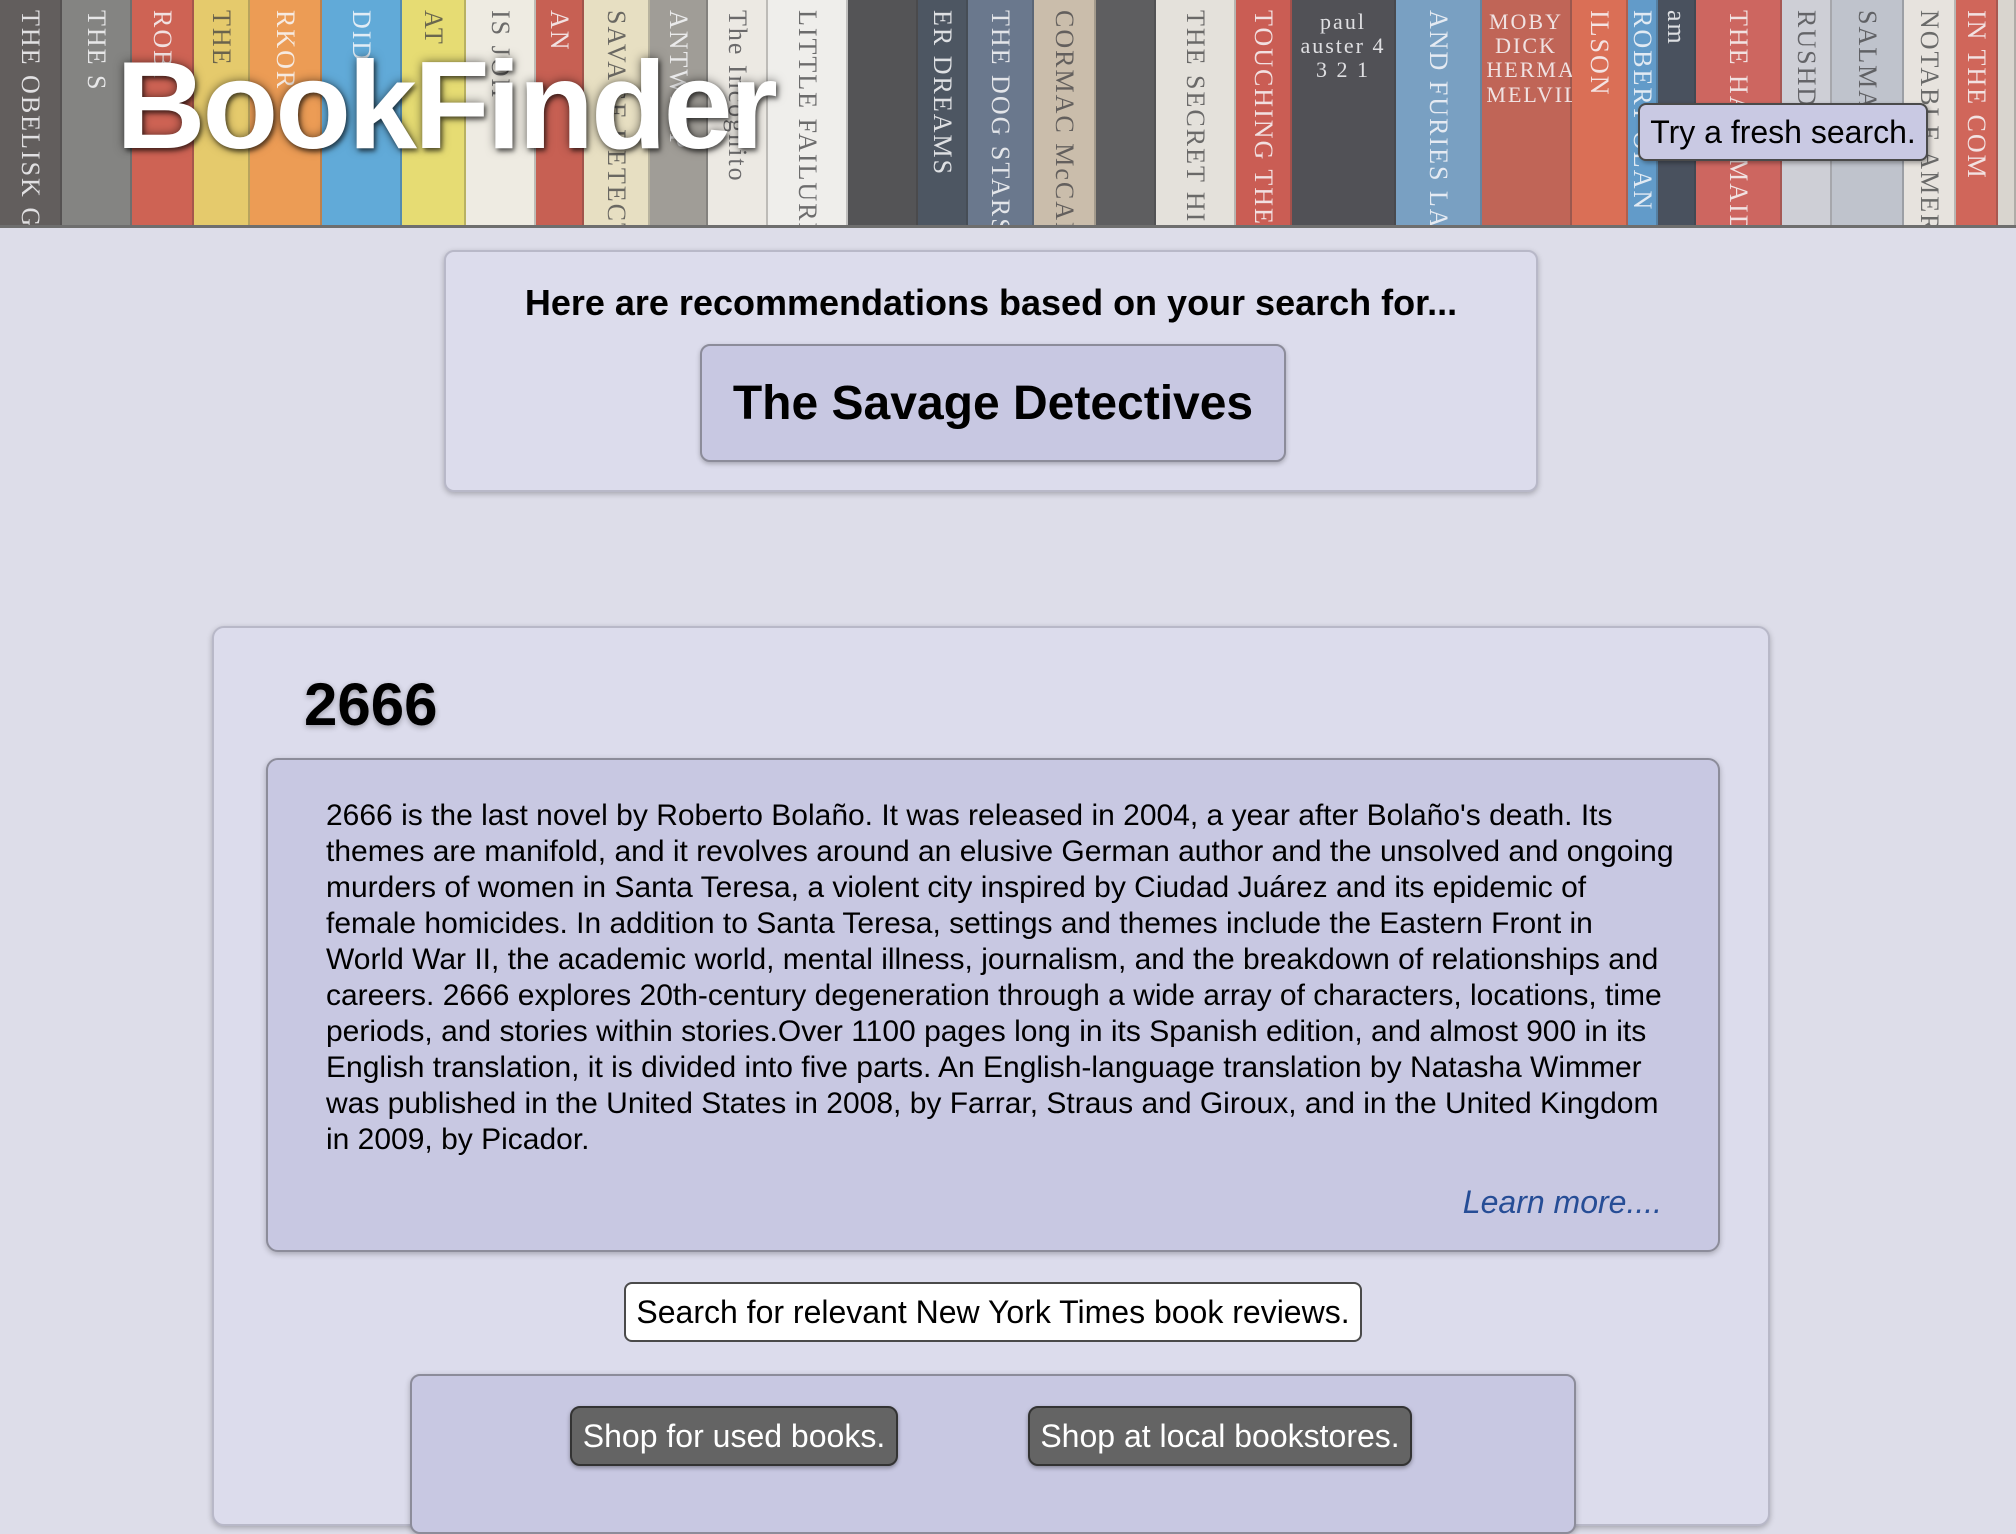  I want to click on app-logo: BookFinder, so click(447, 106).